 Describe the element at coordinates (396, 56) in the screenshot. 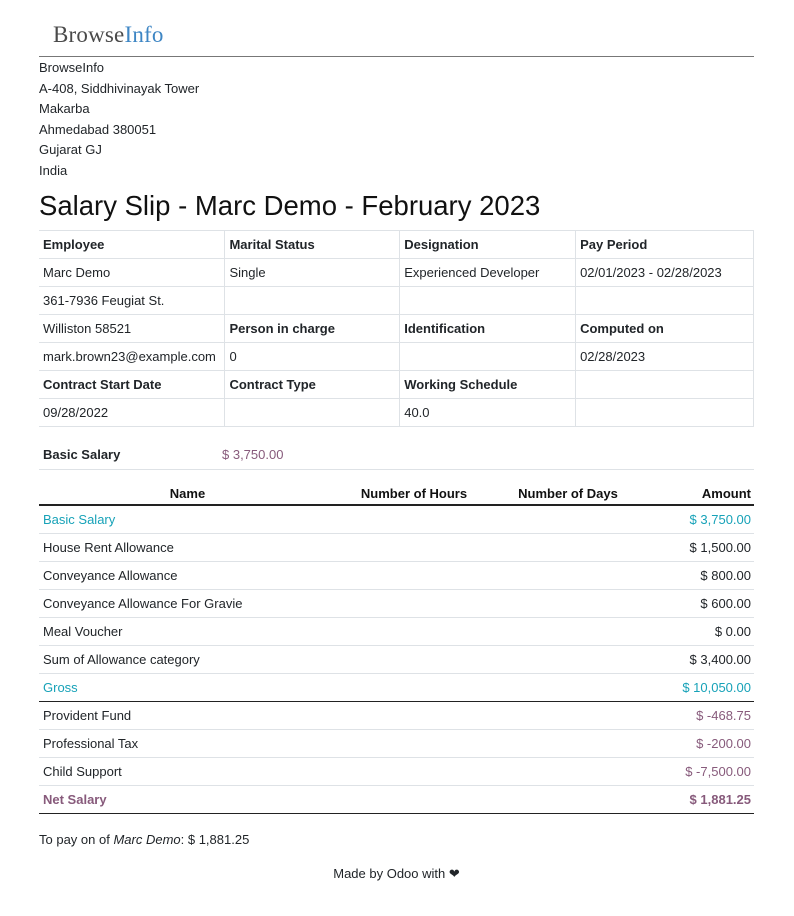

I see `header-divider` at that location.